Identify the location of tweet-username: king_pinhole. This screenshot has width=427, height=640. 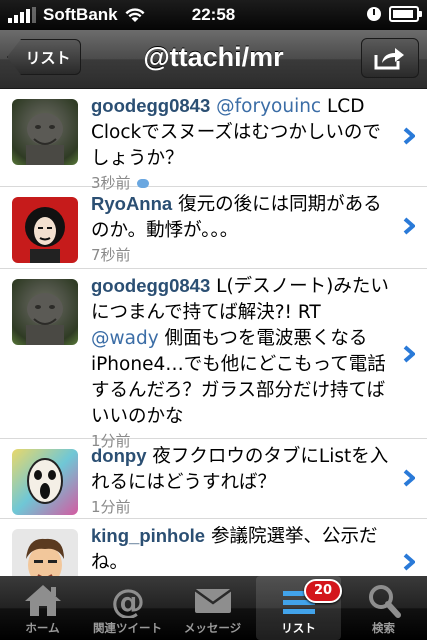
(148, 535).